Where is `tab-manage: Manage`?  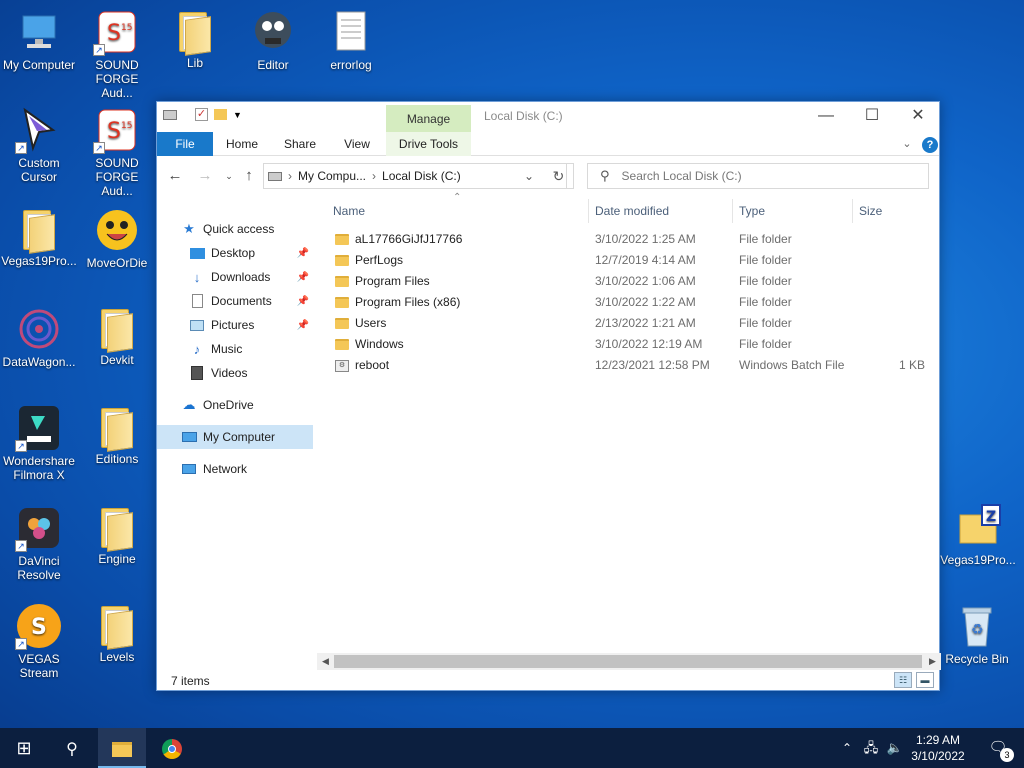
tab-manage: Manage is located at coordinates (428, 119).